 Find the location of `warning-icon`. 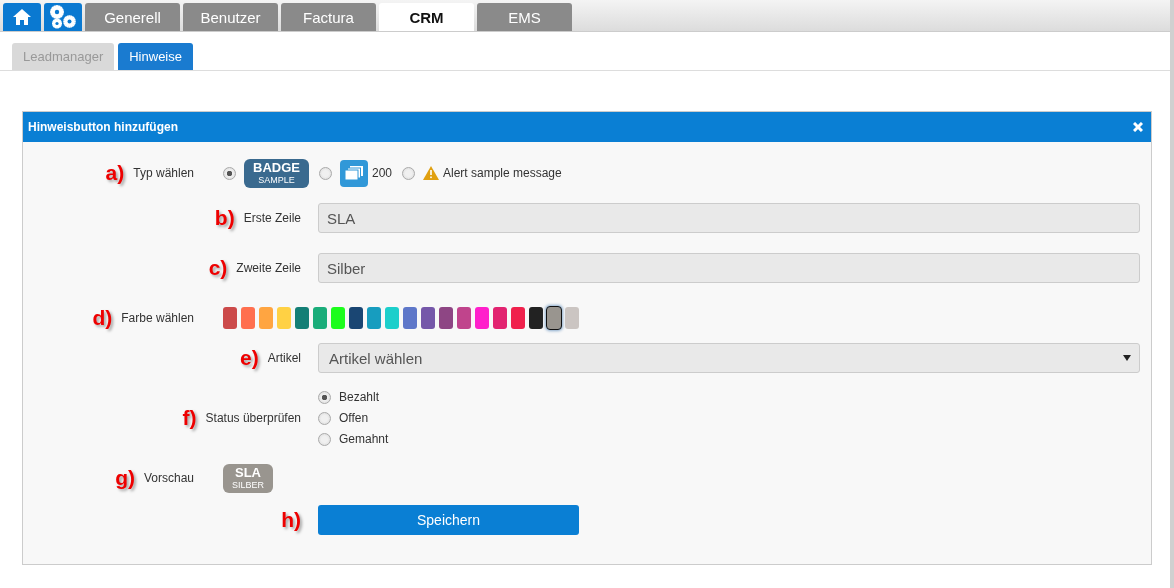

warning-icon is located at coordinates (431, 173).